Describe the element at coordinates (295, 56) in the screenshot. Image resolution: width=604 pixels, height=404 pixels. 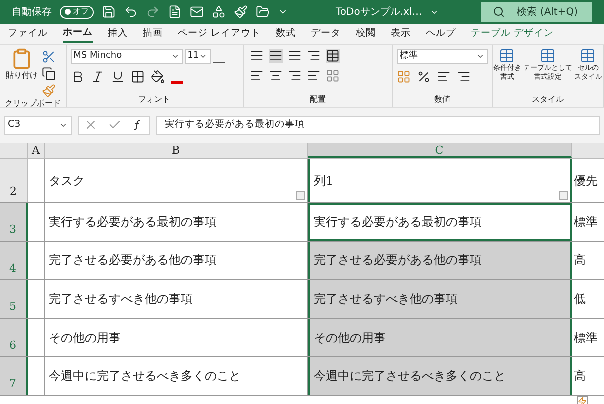
I see `align-bottom-icon` at that location.